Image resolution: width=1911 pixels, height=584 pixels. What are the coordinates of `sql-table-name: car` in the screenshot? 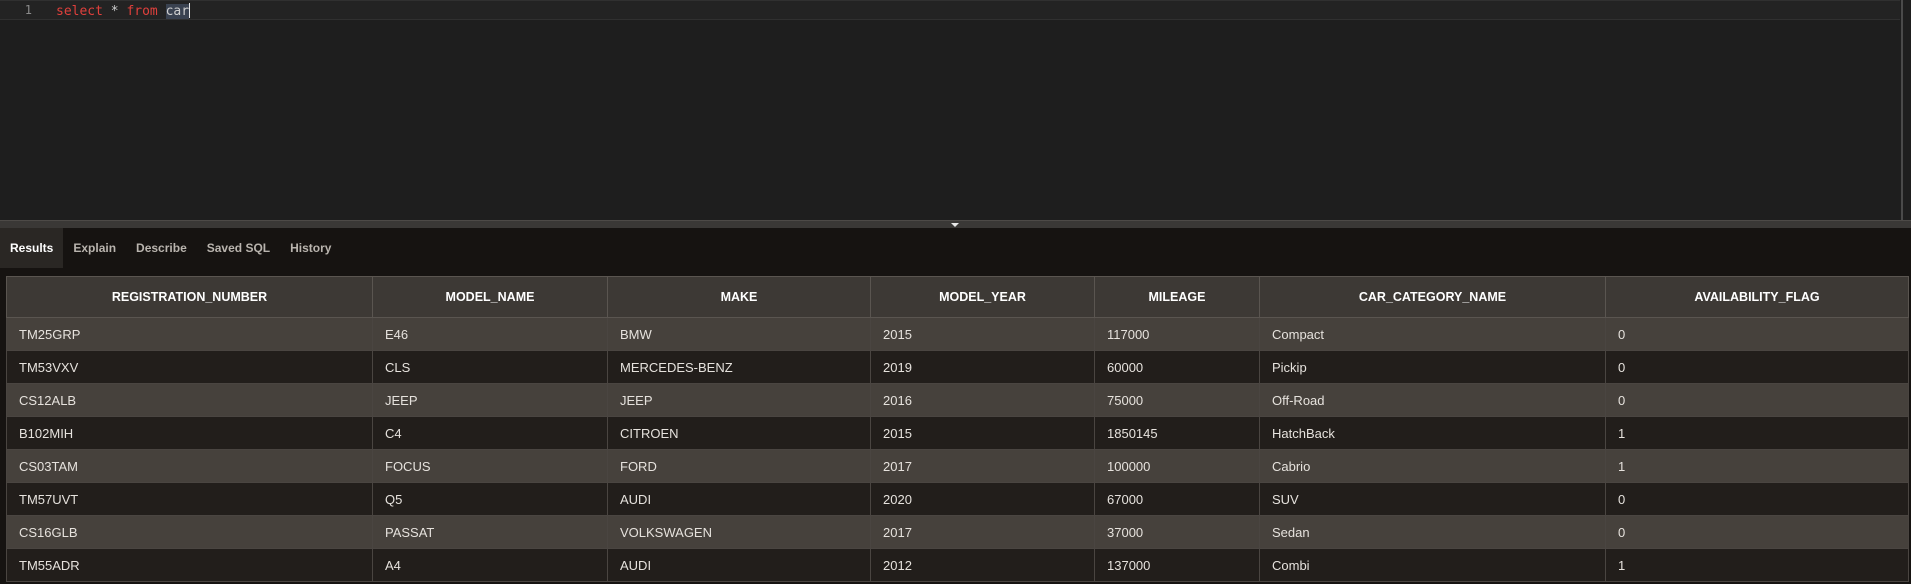 It's located at (177, 11).